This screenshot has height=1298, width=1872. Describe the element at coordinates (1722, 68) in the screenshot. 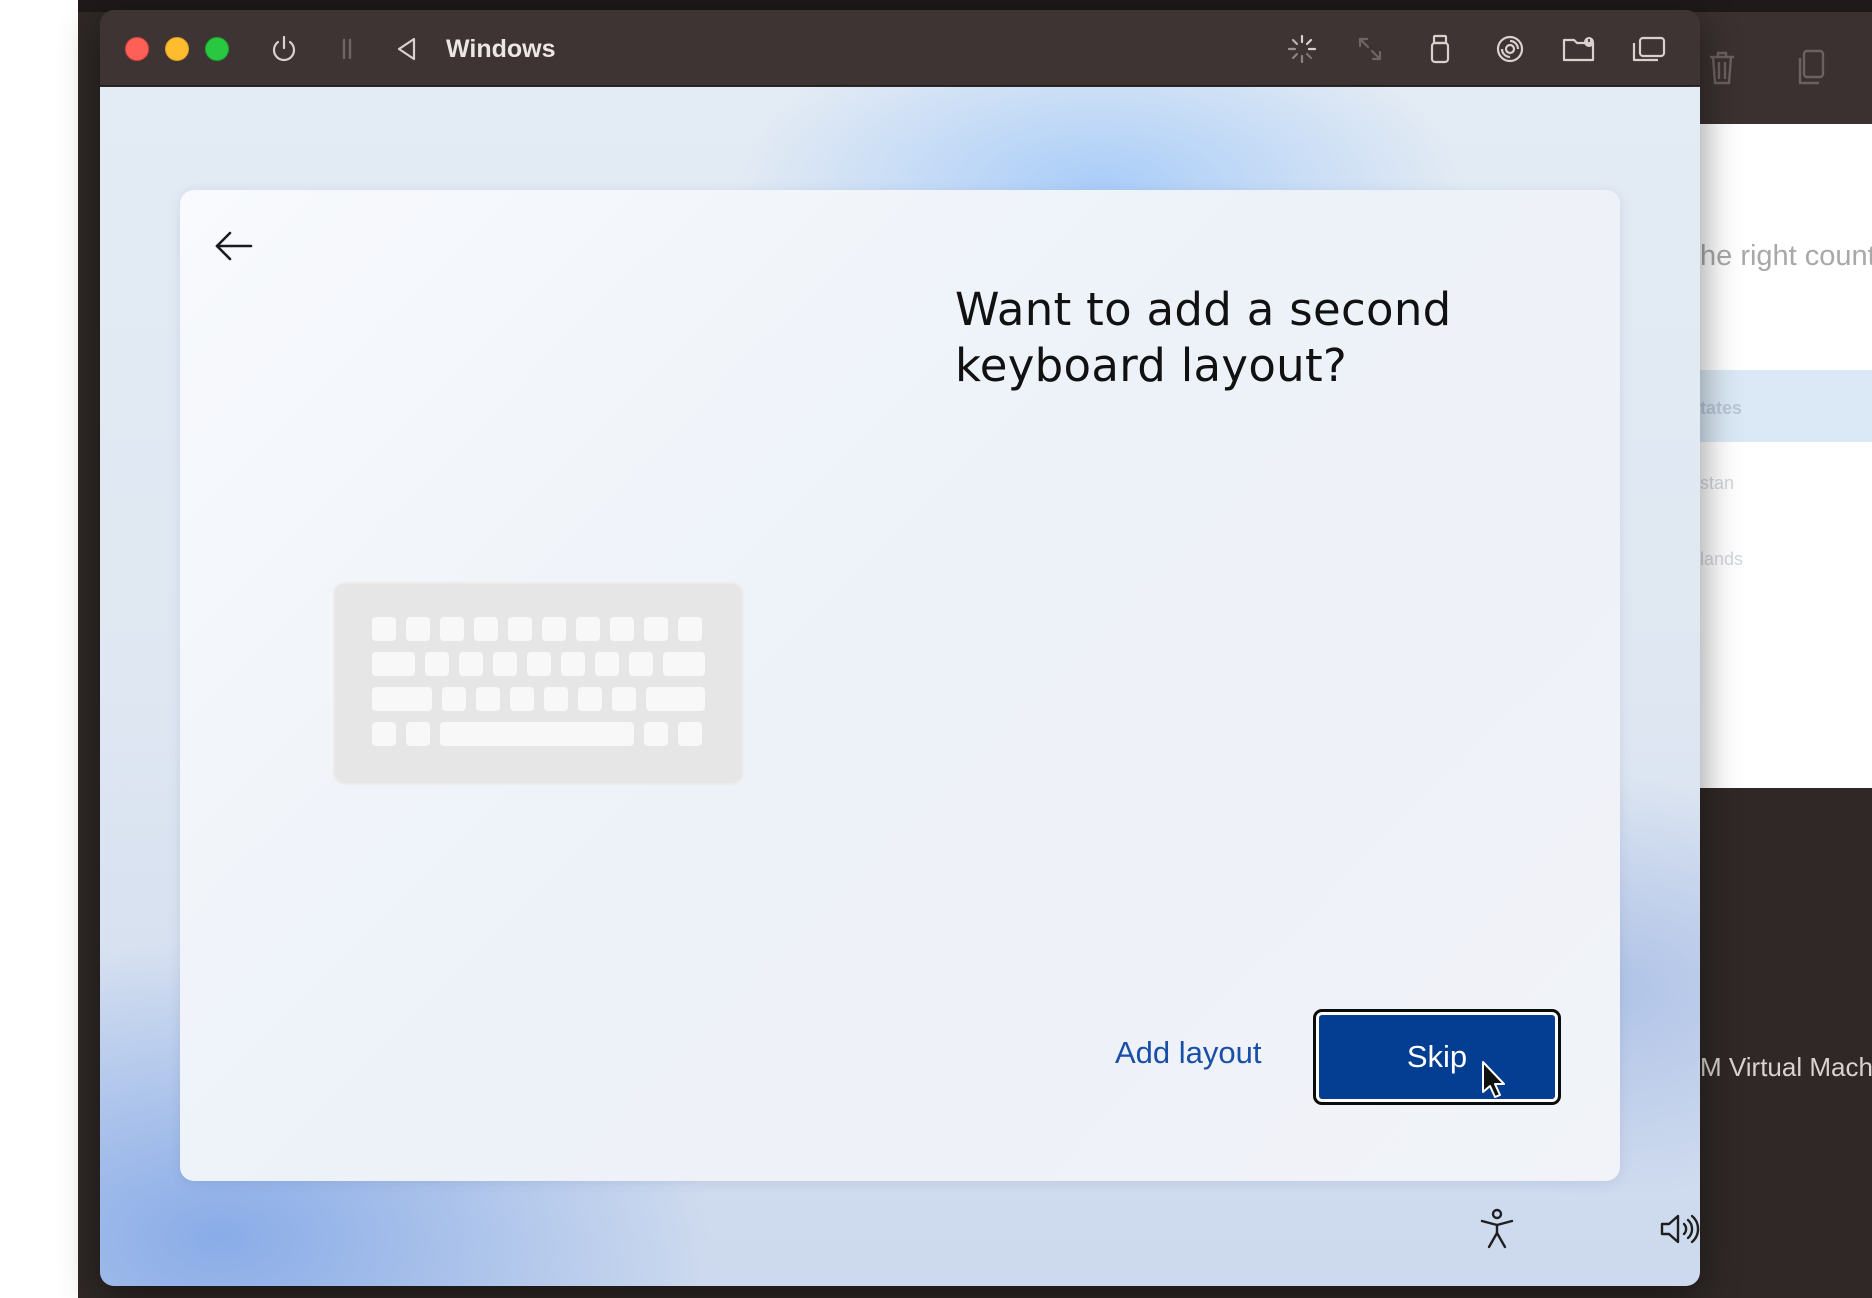

I see `trash-icon` at that location.